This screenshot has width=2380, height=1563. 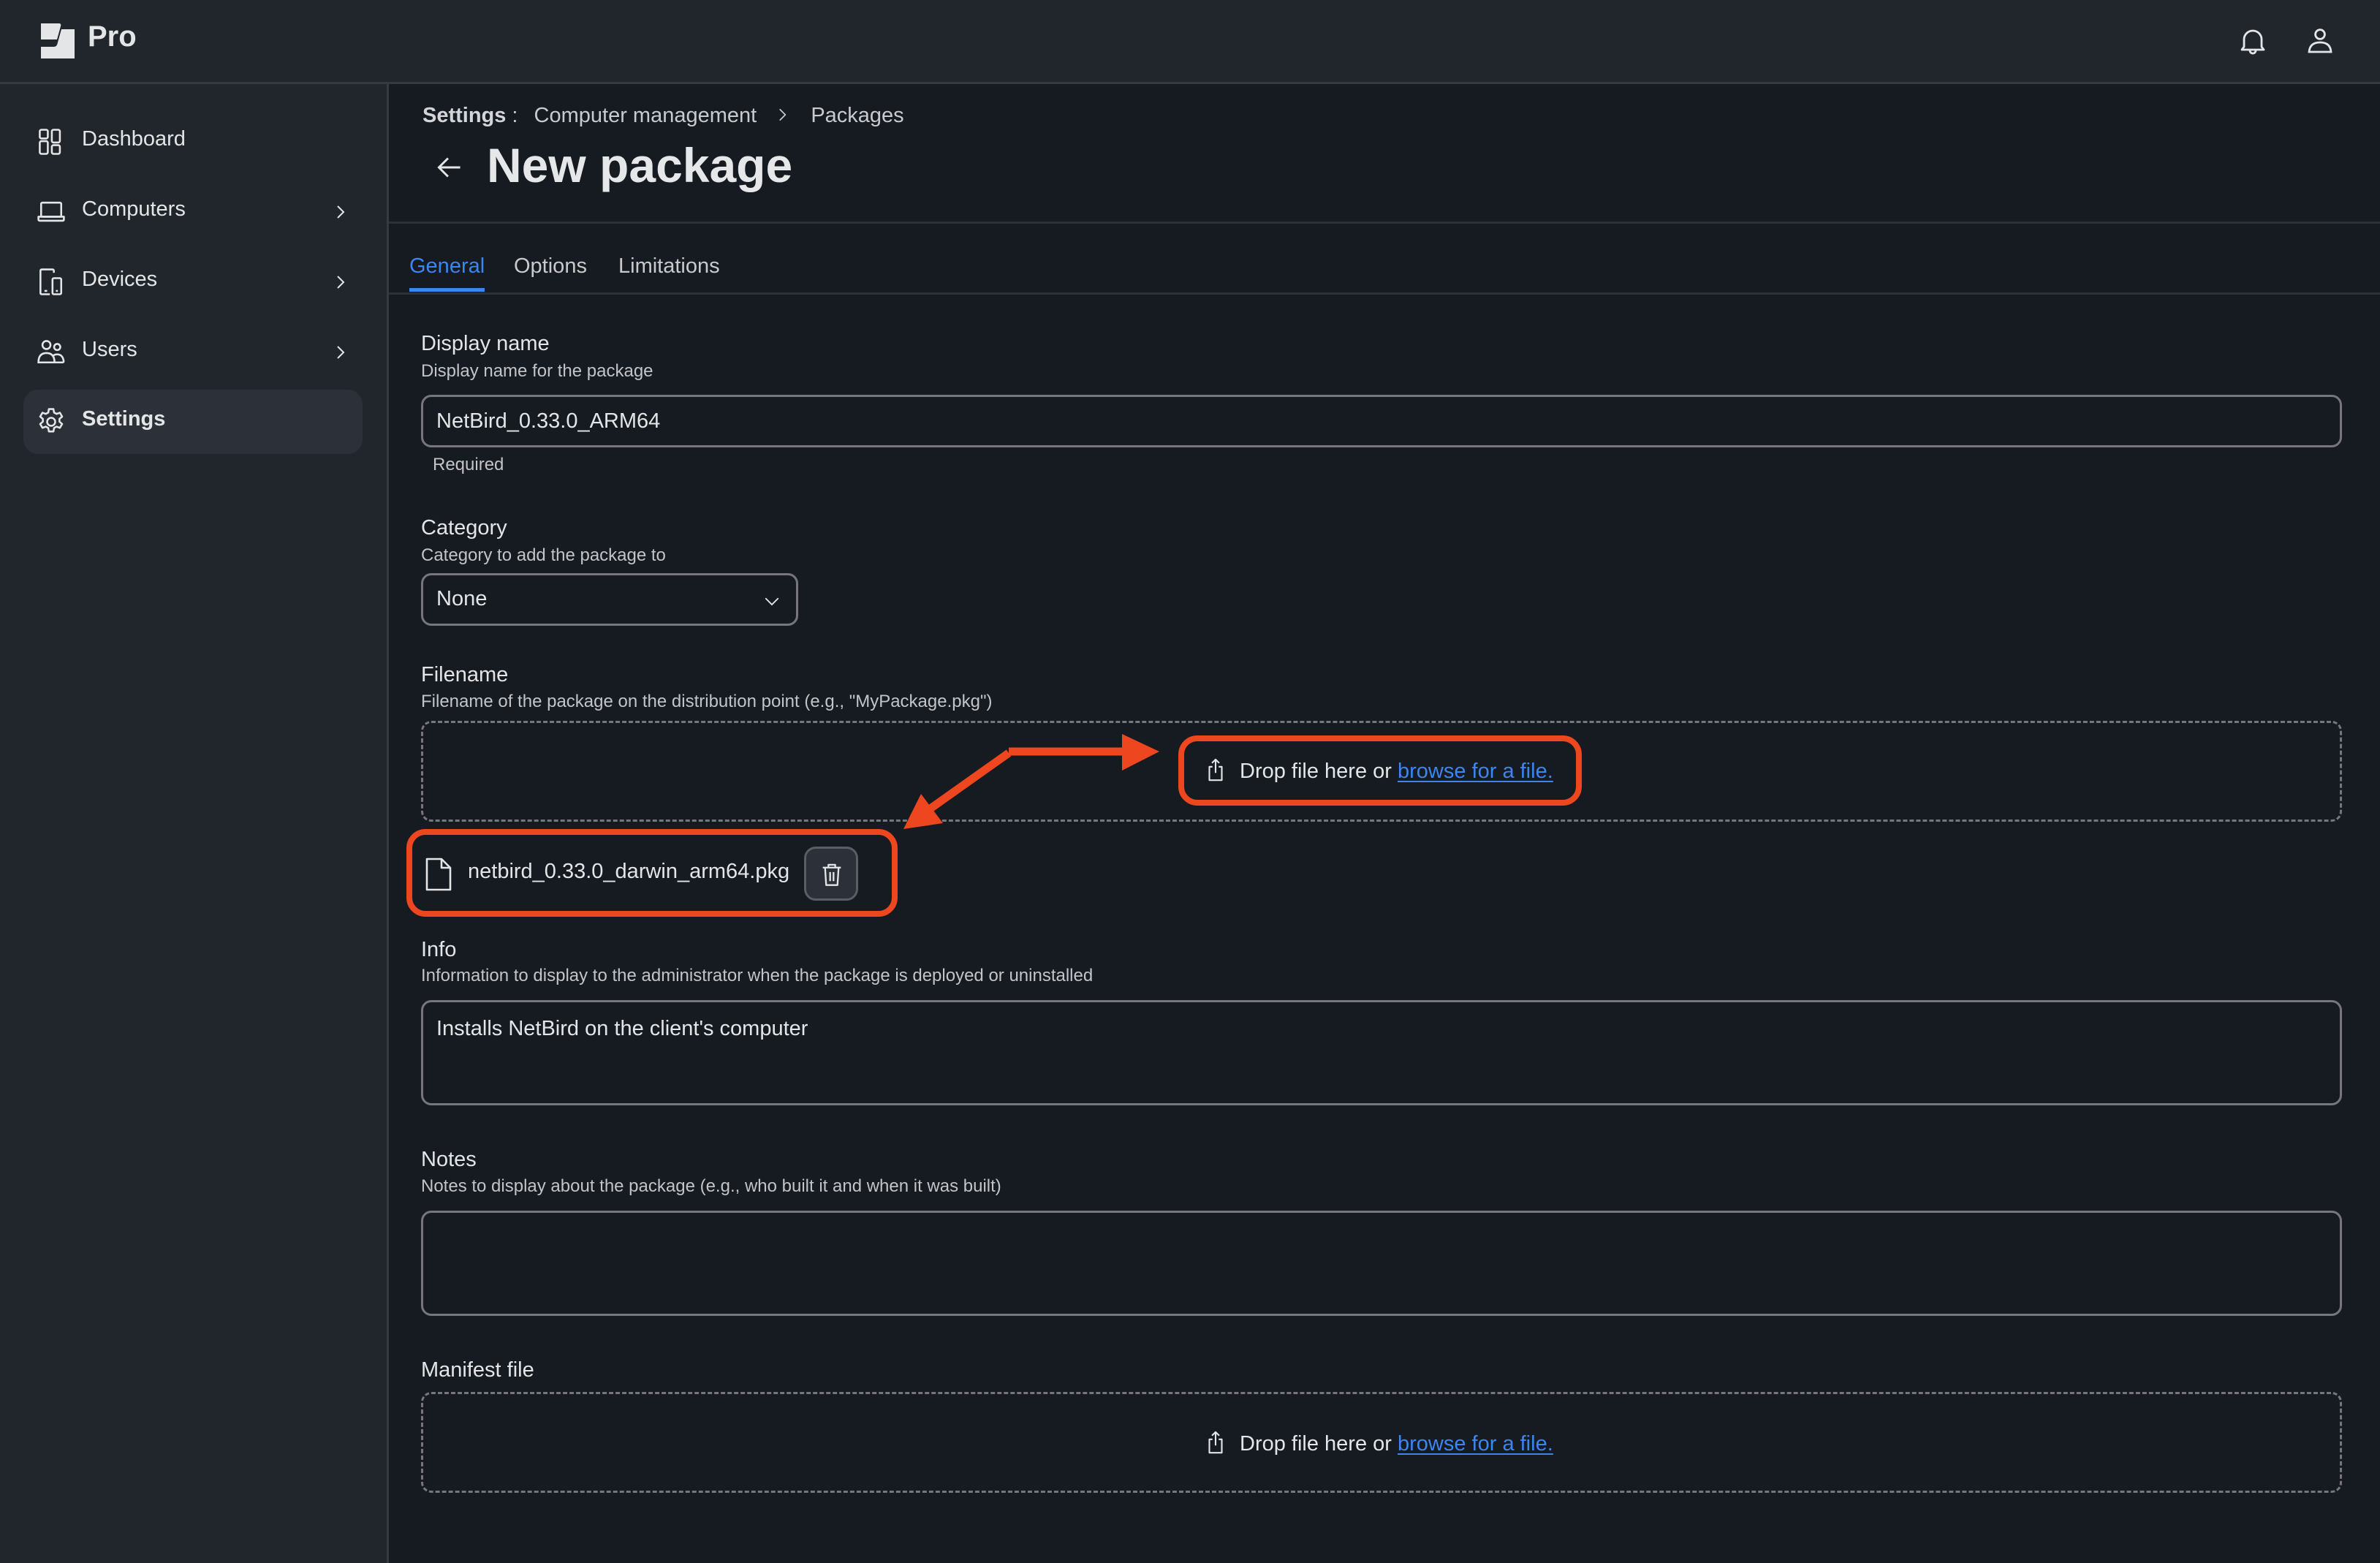 What do you see at coordinates (120, 279) in the screenshot?
I see `sidebar-item-label: Devices` at bounding box center [120, 279].